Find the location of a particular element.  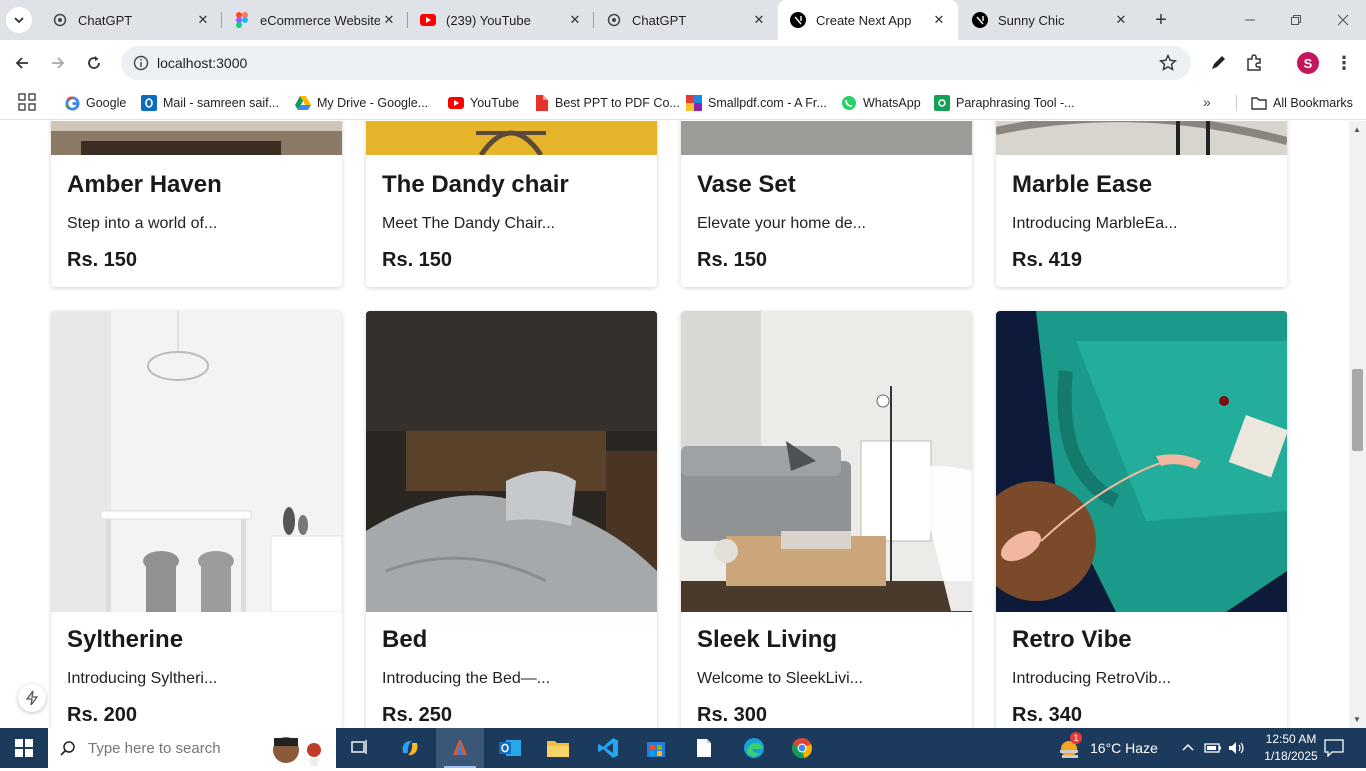

quillbot-icon is located at coordinates (942, 103).